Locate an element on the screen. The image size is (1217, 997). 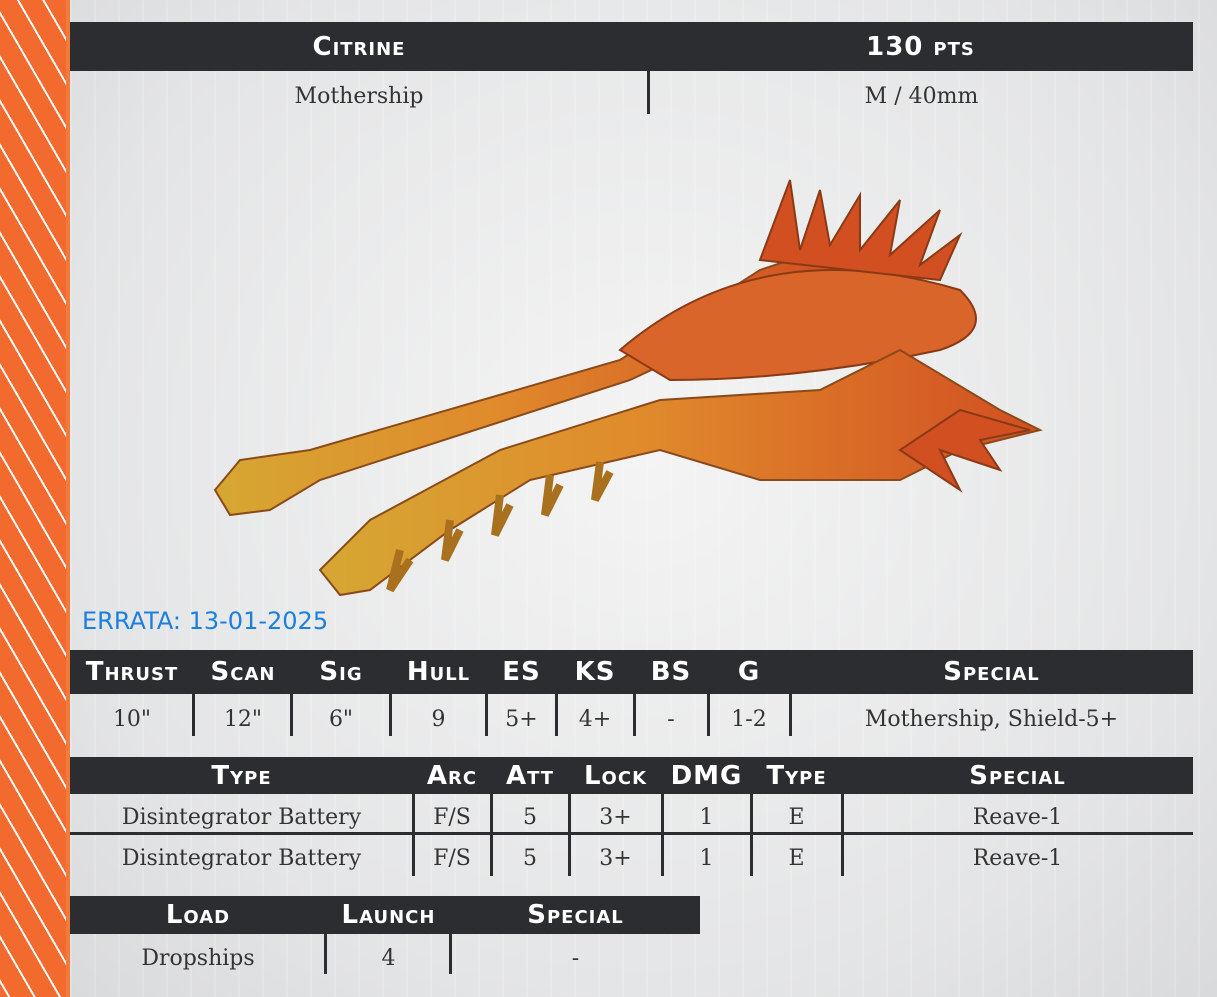
stat-header-thrust: Thrust is located at coordinates (132, 672).